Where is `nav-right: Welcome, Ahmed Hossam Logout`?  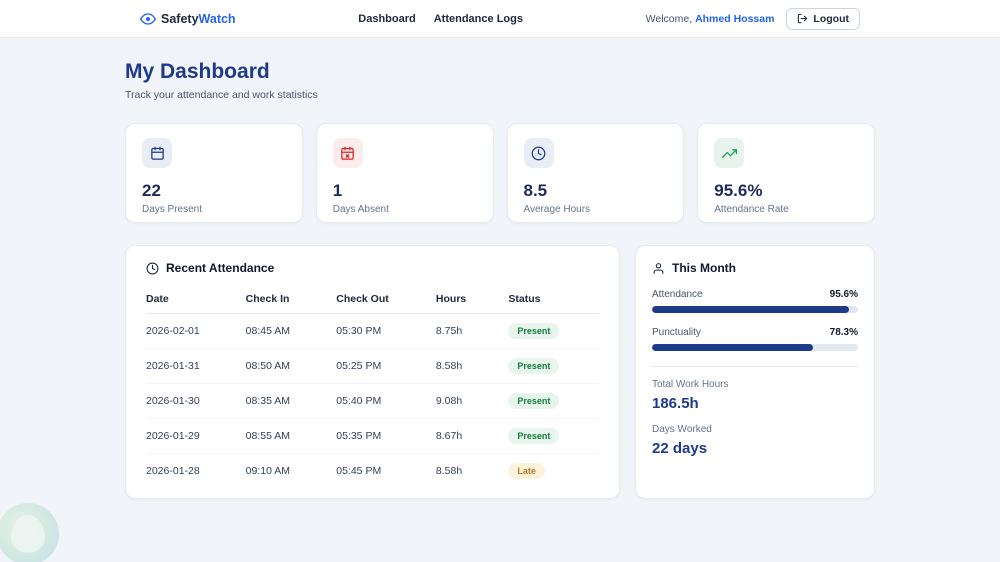
nav-right: Welcome, Ahmed Hossam Logout is located at coordinates (752, 18).